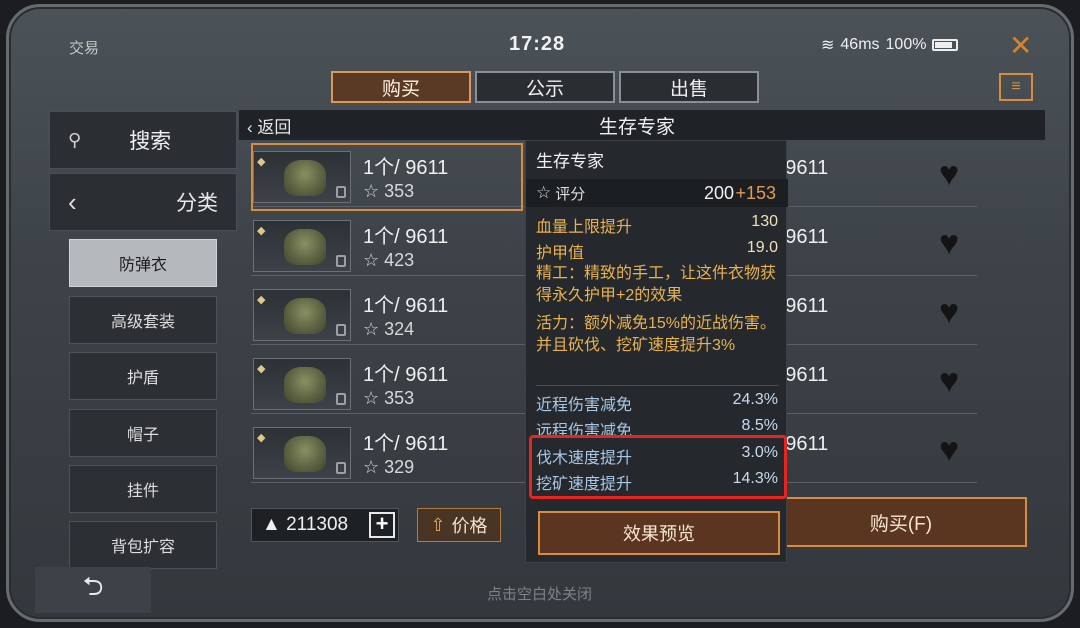  I want to click on tooltip-score-row: ☆ 评分 200 +153, so click(657, 193).